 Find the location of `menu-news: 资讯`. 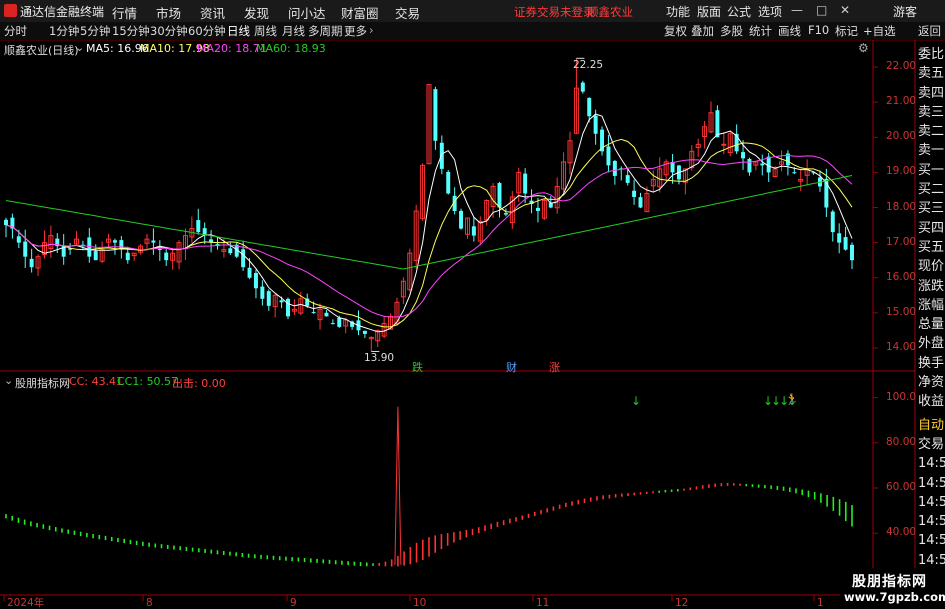

menu-news: 资讯 is located at coordinates (212, 12).